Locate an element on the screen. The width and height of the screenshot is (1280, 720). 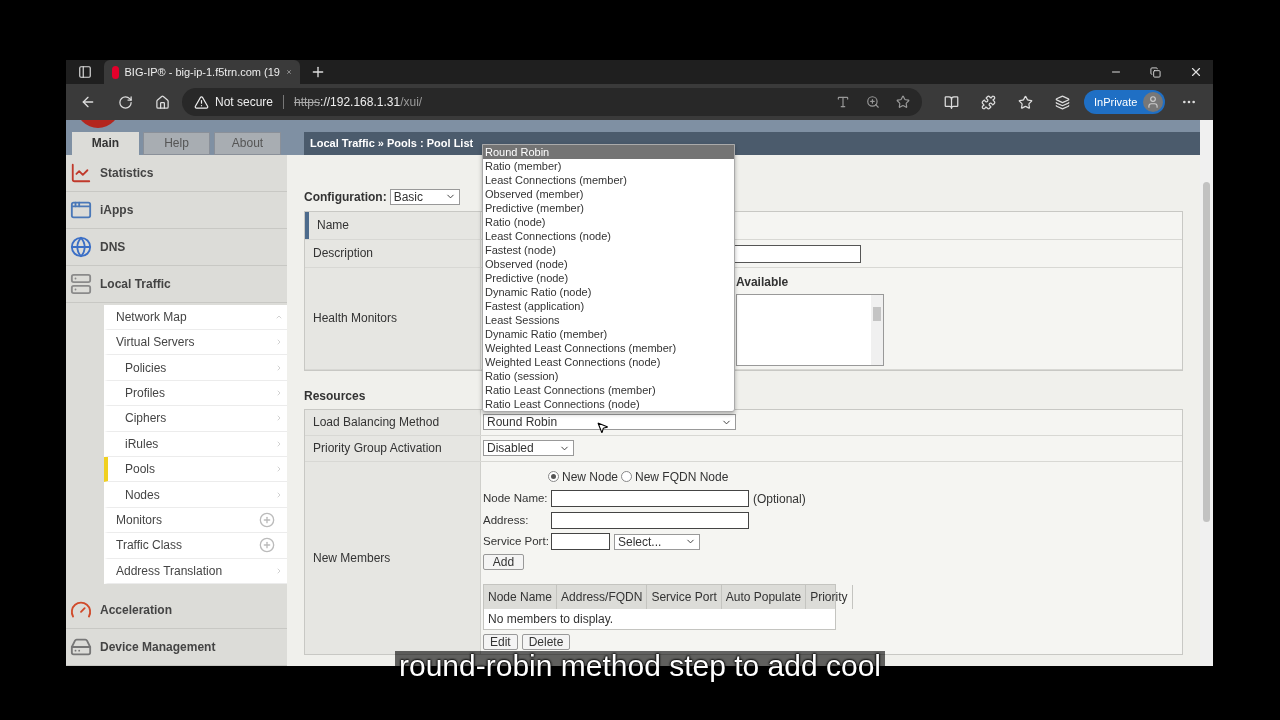
address-bar: Not secure https://192.168.1.31/xui/ is located at coordinates (552, 102).